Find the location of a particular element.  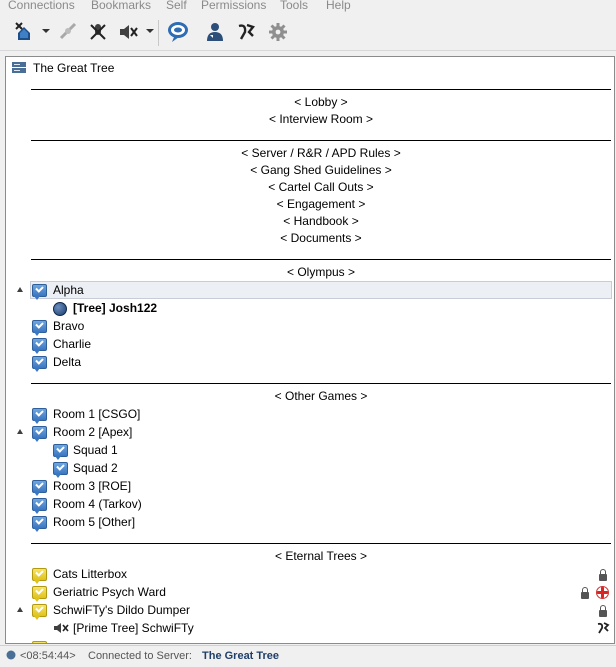

menu-bookmarks: Bookmarks is located at coordinates (121, 6).